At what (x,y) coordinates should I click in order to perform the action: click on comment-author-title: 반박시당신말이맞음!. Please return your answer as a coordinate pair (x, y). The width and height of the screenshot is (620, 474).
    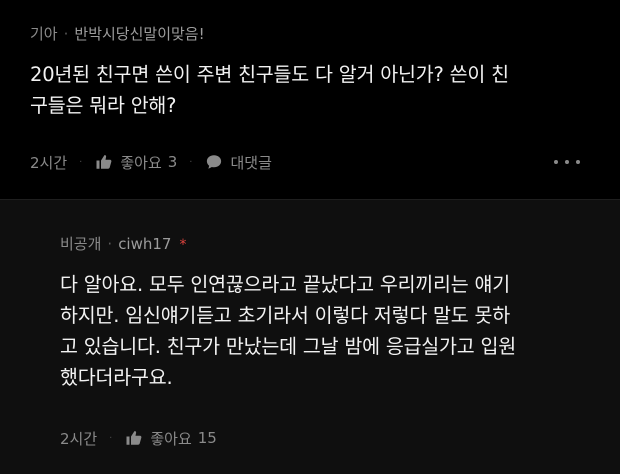
    Looking at the image, I should click on (139, 34).